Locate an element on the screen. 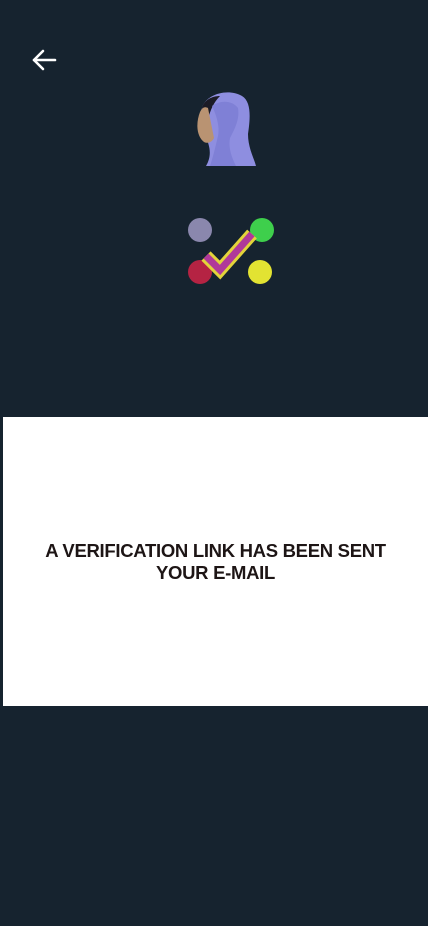 This screenshot has height=926, width=428. checkmark-dots-logo-icon is located at coordinates (231, 251).